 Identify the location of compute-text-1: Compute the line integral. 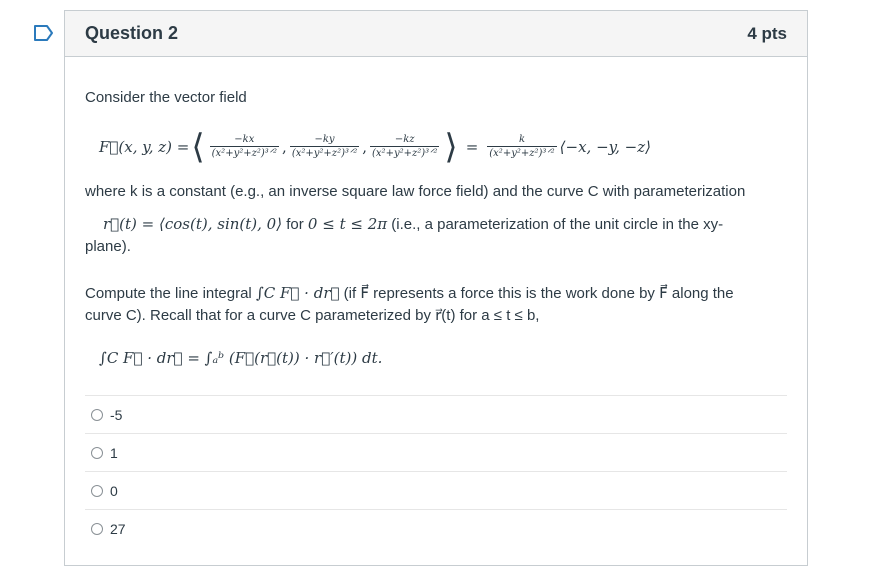
(170, 293).